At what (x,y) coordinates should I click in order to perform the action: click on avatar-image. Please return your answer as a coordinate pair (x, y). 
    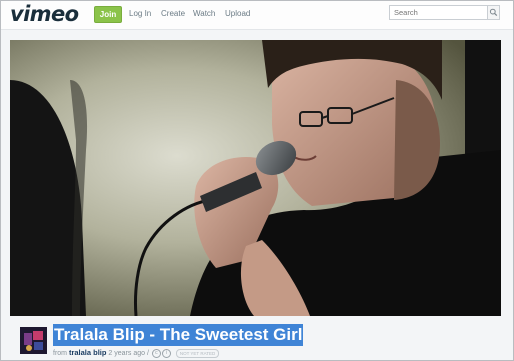
    Looking at the image, I should click on (33, 340).